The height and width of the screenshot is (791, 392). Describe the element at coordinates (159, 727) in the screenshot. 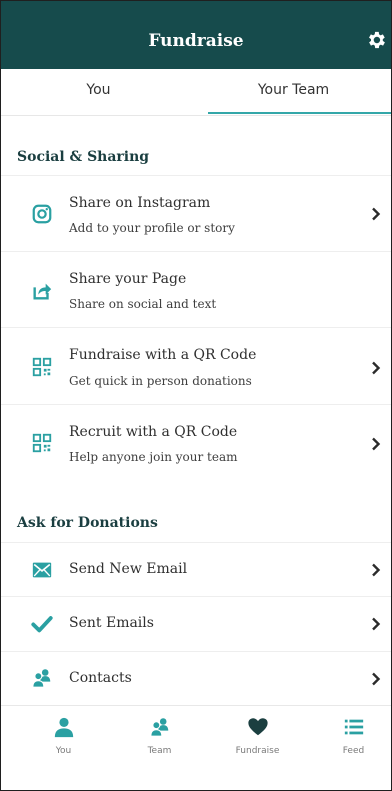

I see `team-icon` at that location.